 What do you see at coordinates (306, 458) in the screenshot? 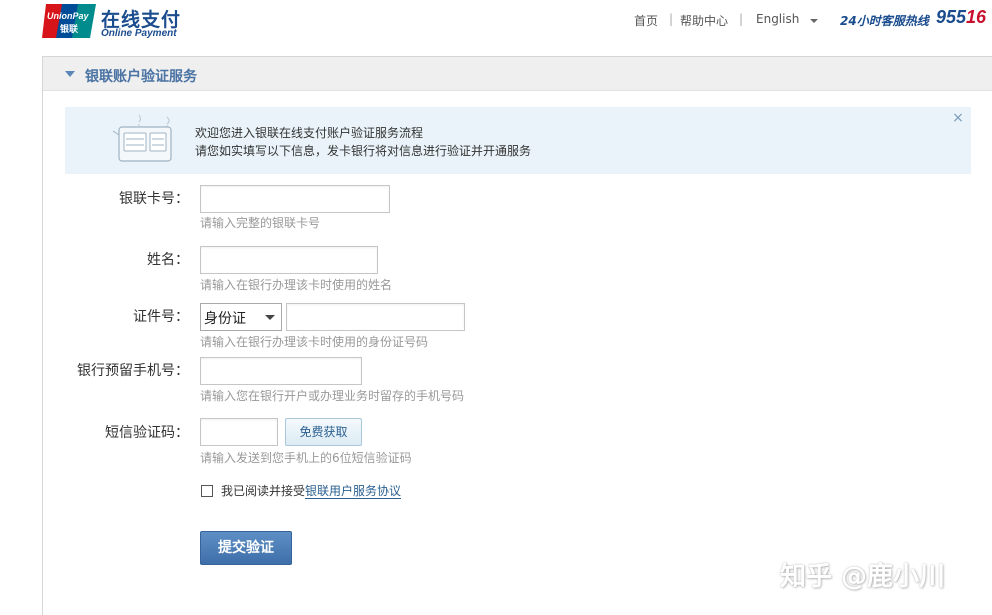
I see `sms-code-hint: 请输入发送到您手机上的6位短信验证码` at bounding box center [306, 458].